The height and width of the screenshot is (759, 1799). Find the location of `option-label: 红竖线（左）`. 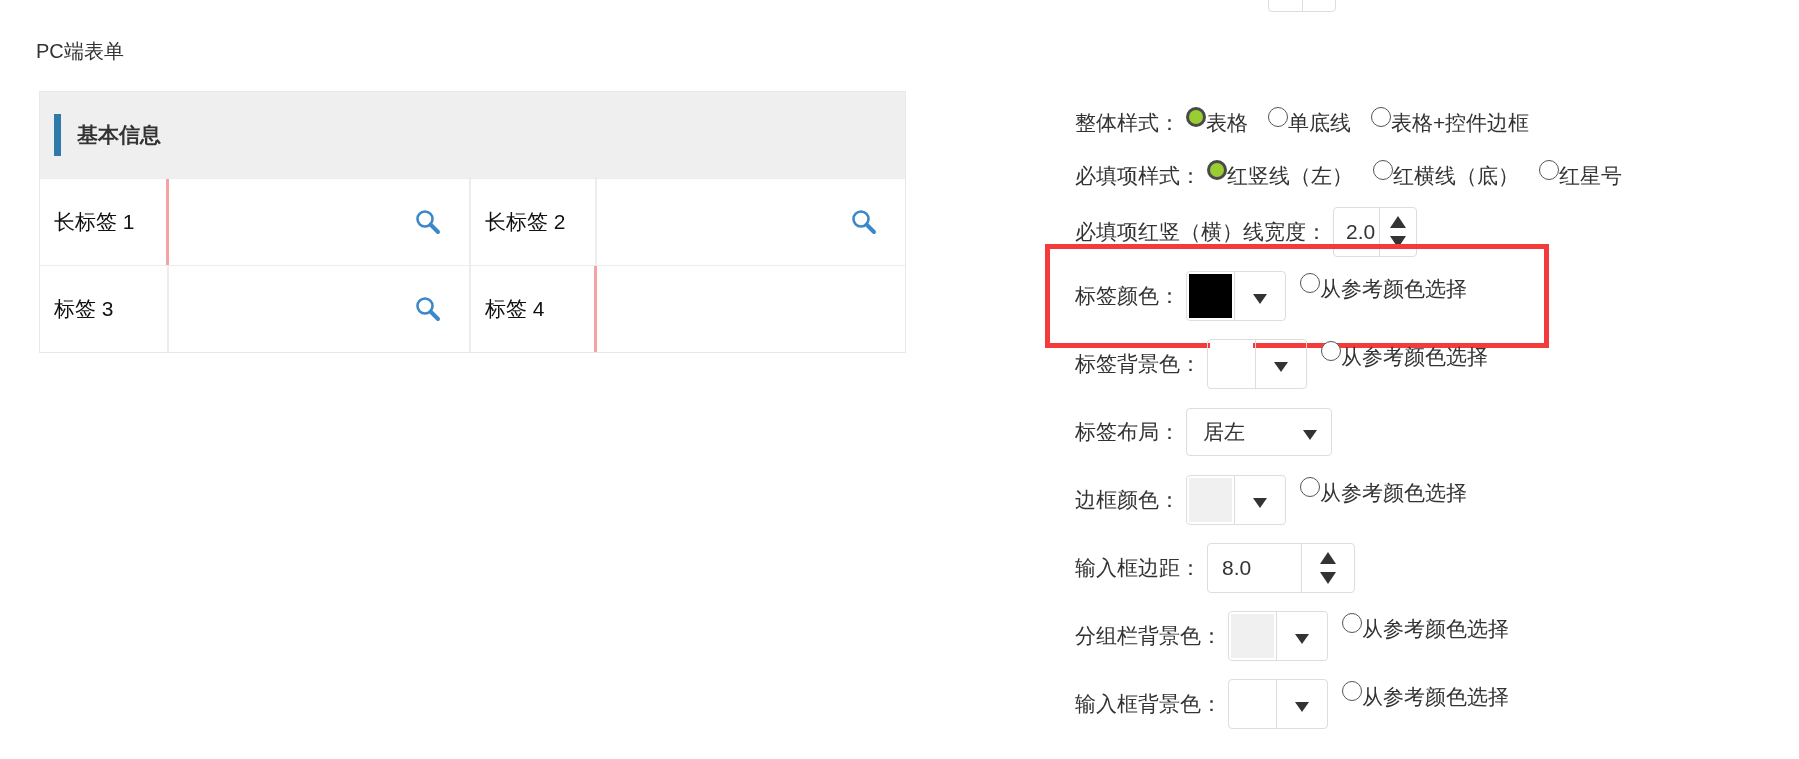

option-label: 红竖线（左） is located at coordinates (1290, 175).